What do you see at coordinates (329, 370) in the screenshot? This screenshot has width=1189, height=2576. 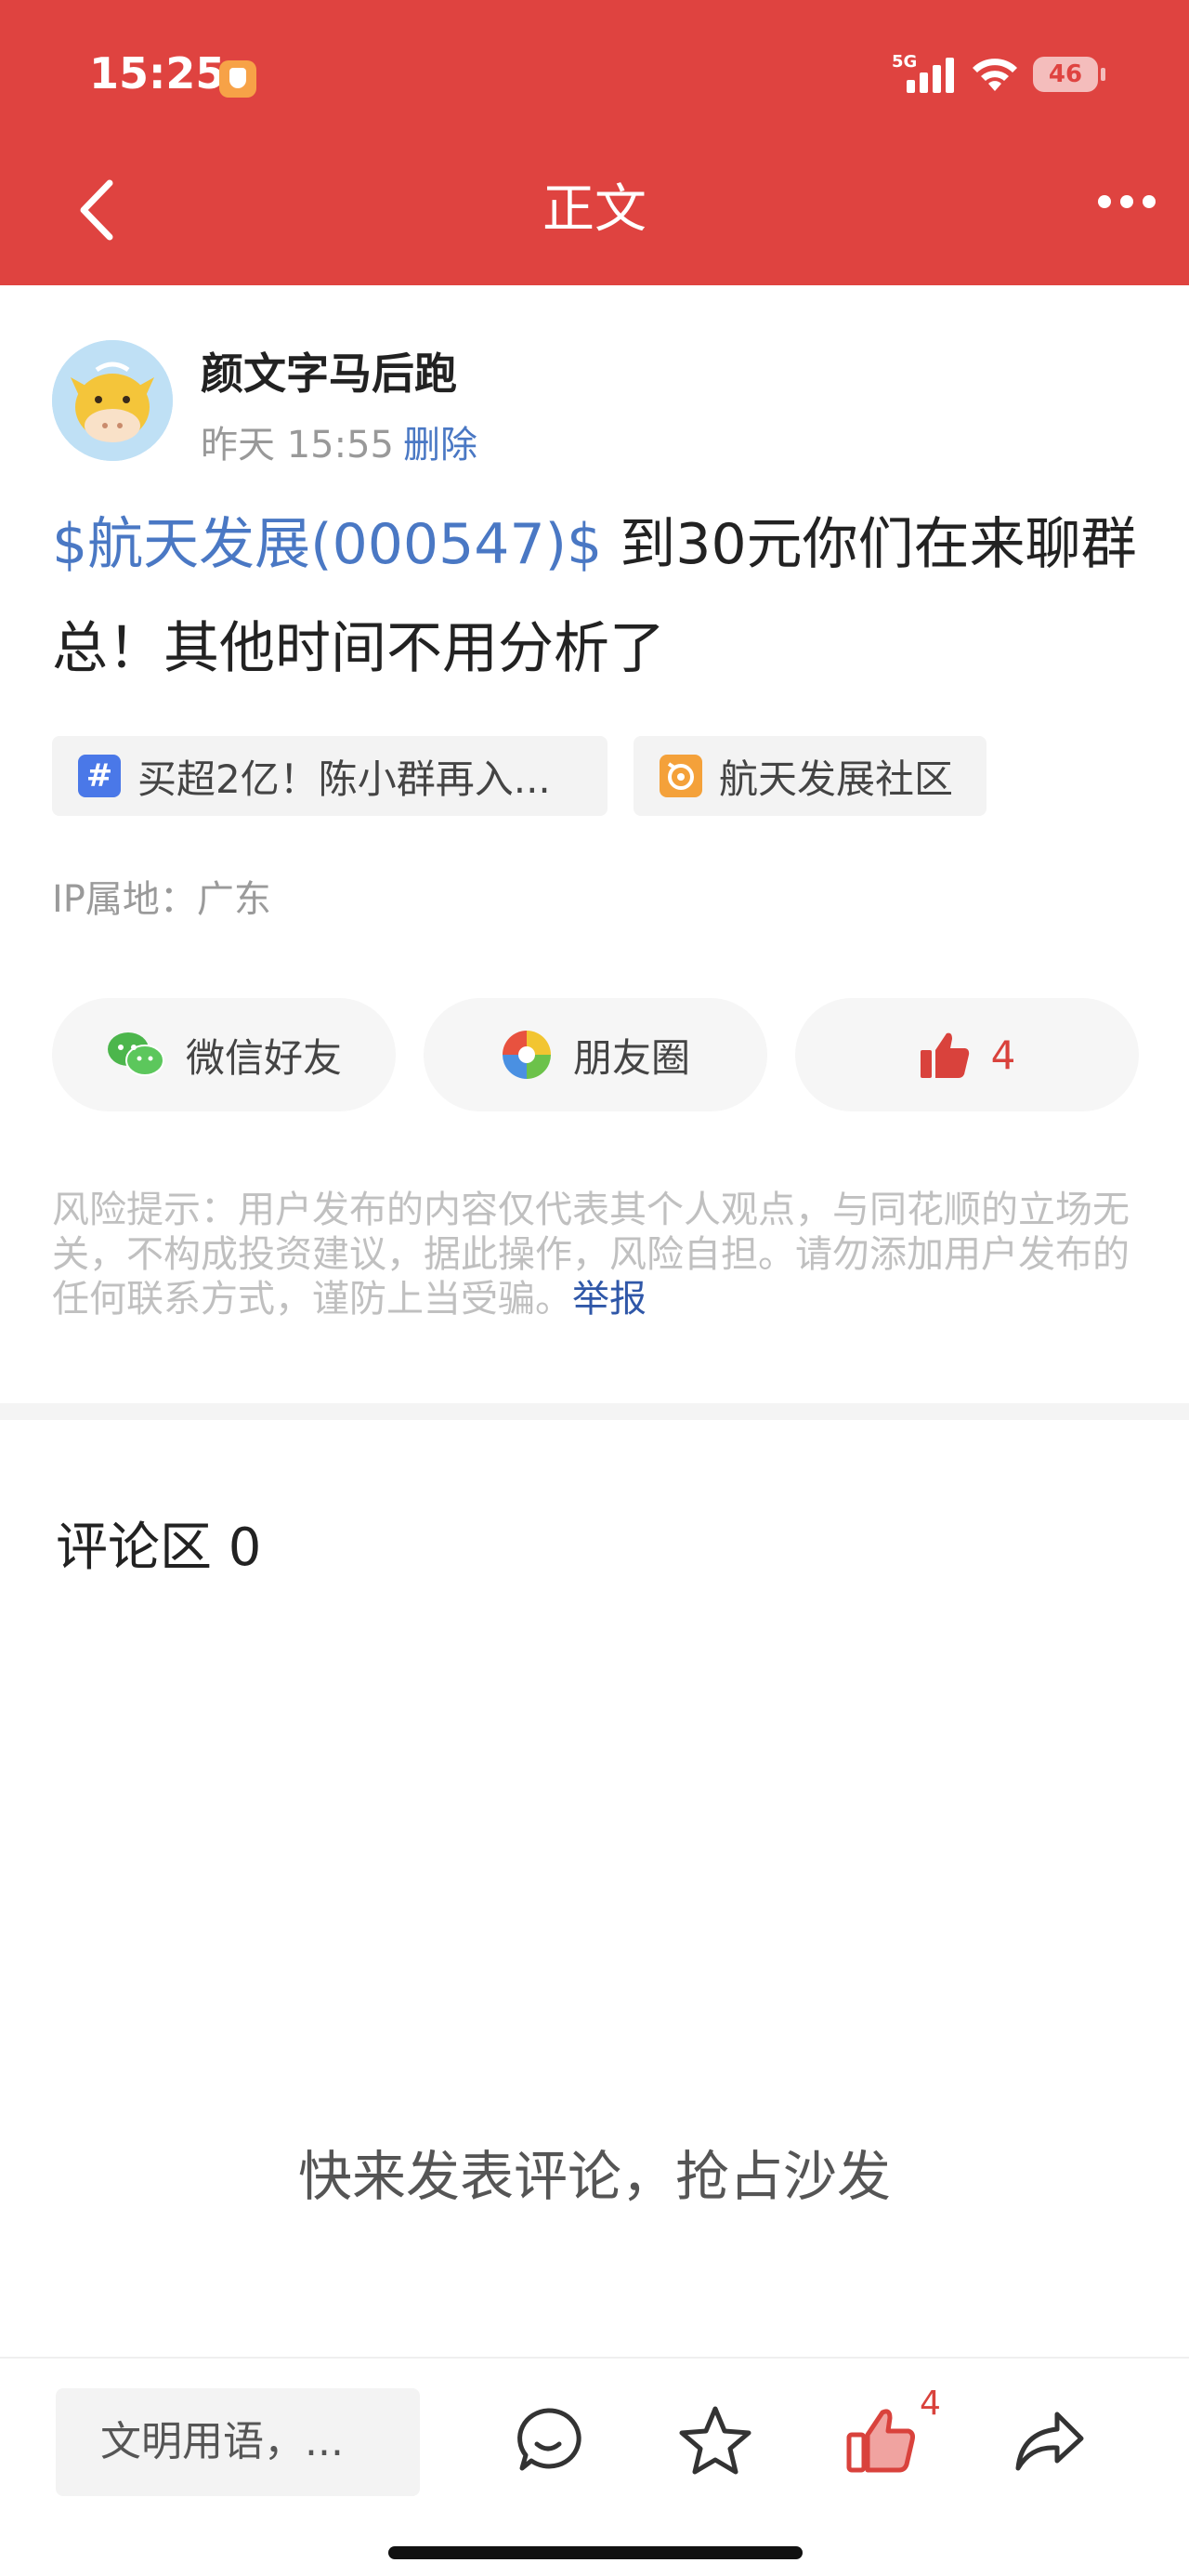 I see `author-name: 颜文字马后跑` at bounding box center [329, 370].